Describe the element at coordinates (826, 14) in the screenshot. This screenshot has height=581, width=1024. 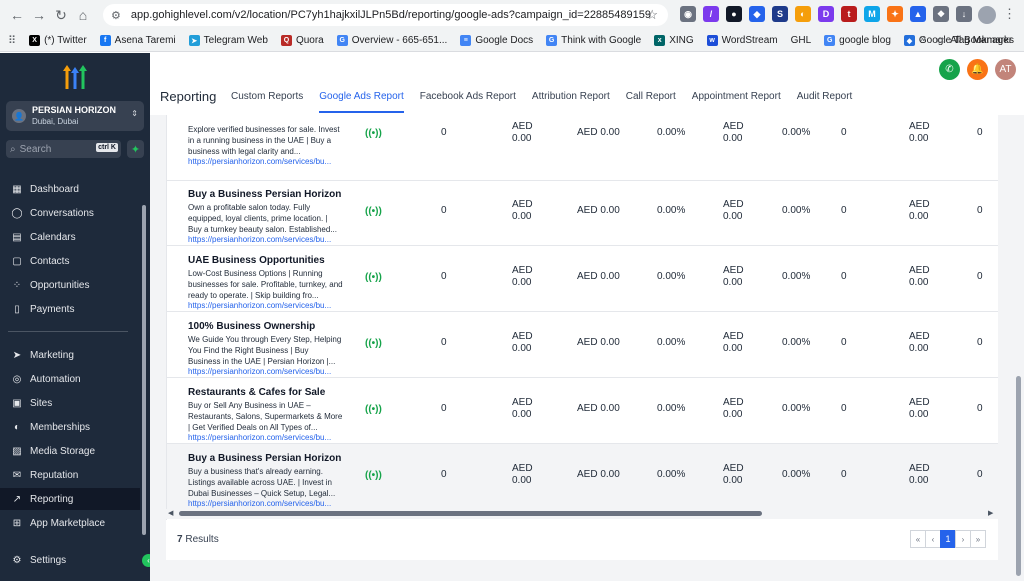
I see `d-ext-icon: D` at that location.